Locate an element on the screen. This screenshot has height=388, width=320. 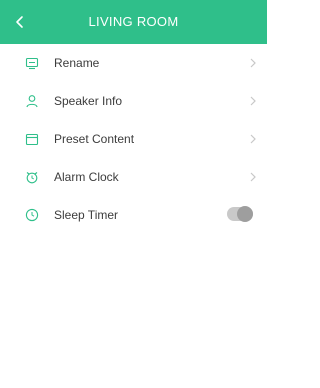
toggle-knob is located at coordinates (245, 214).